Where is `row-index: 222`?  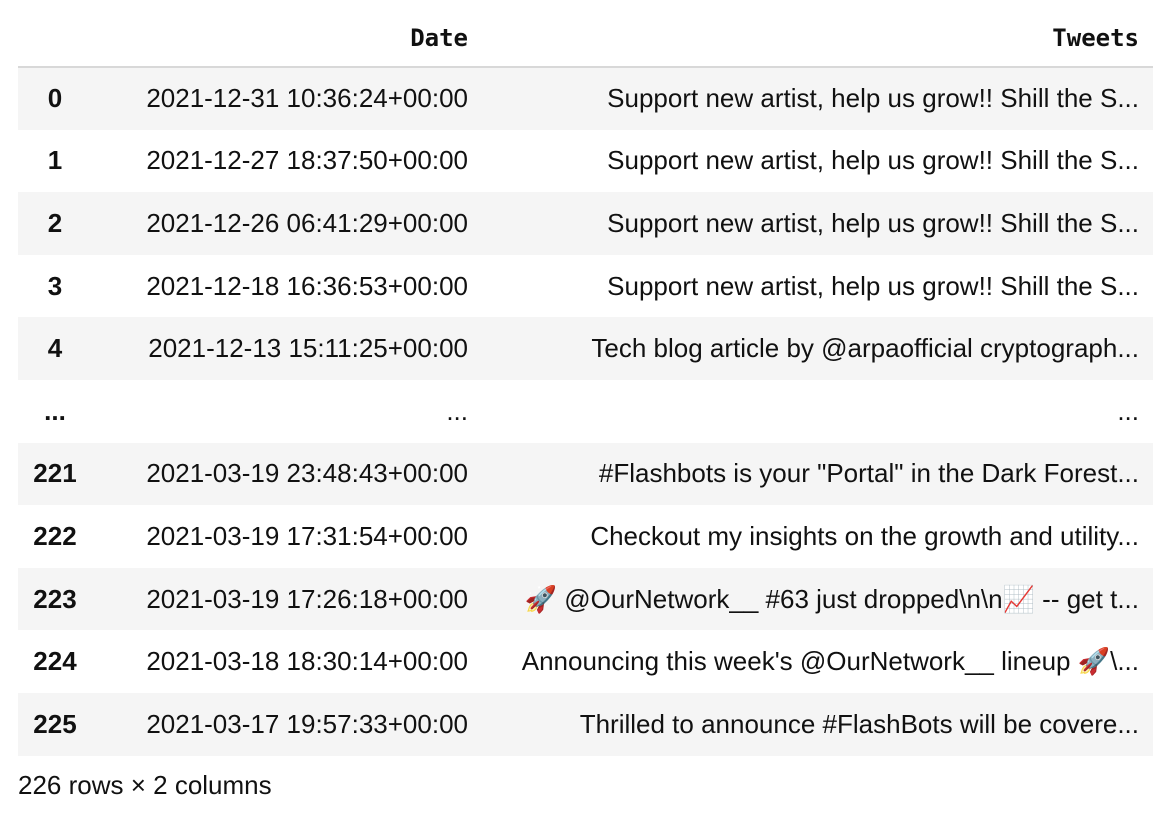
row-index: 222 is located at coordinates (55, 535).